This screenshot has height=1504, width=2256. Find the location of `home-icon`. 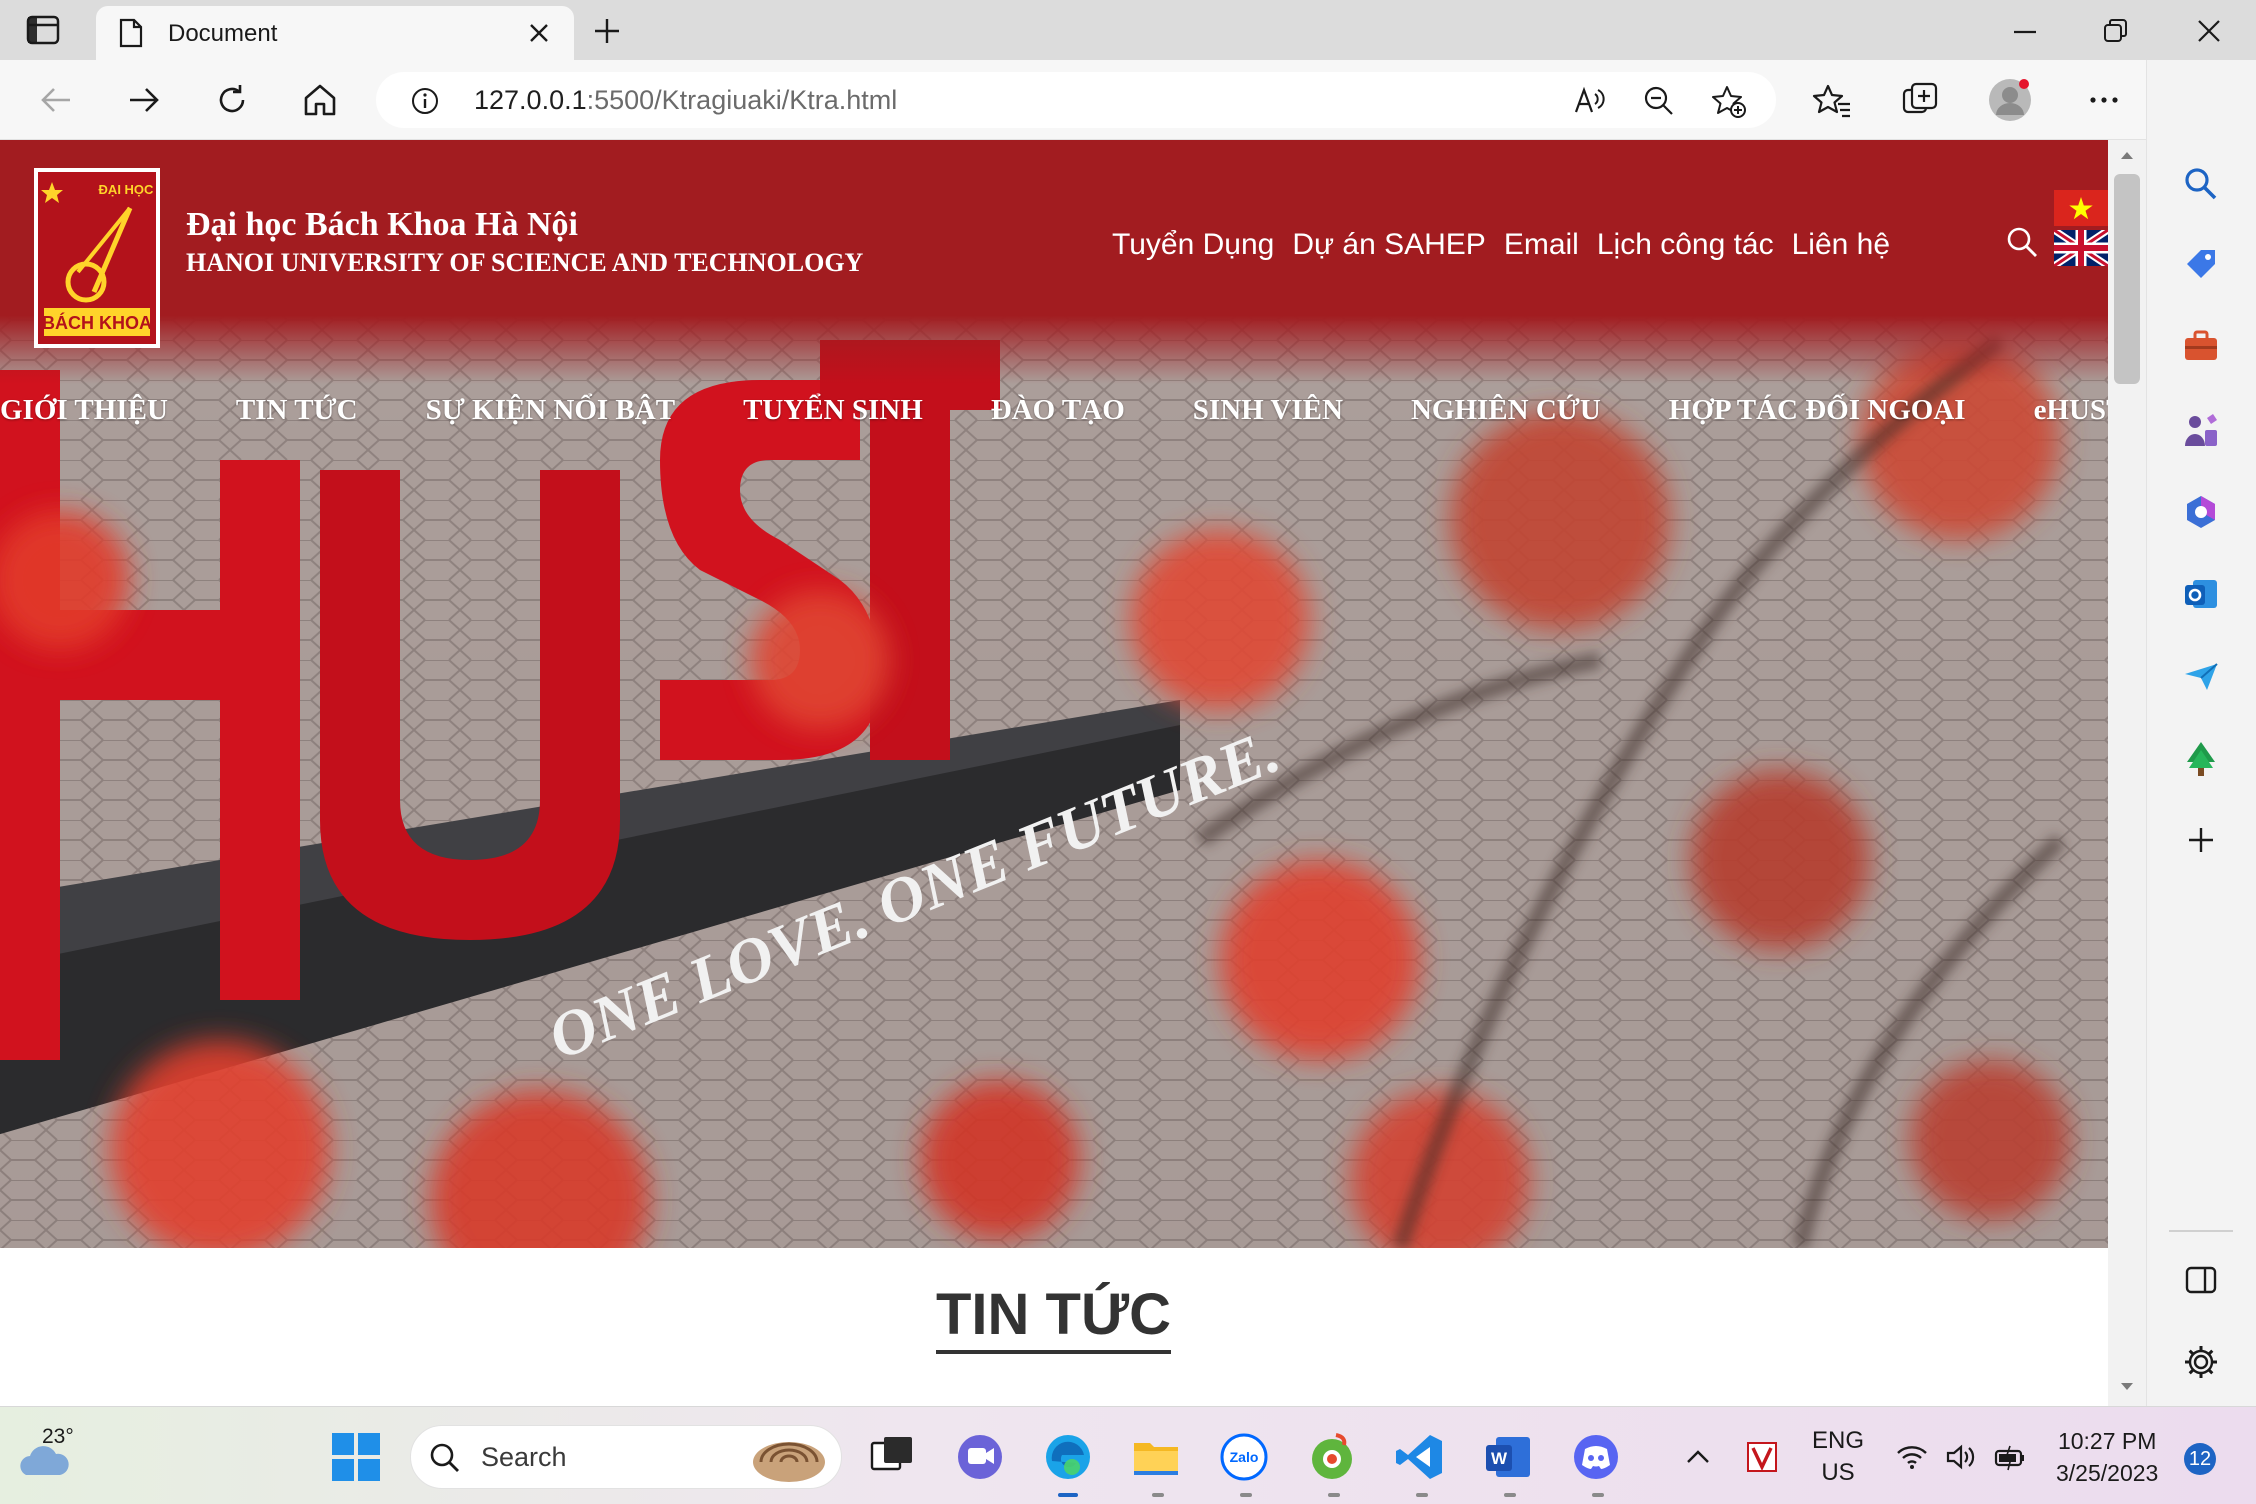

home-icon is located at coordinates (320, 100).